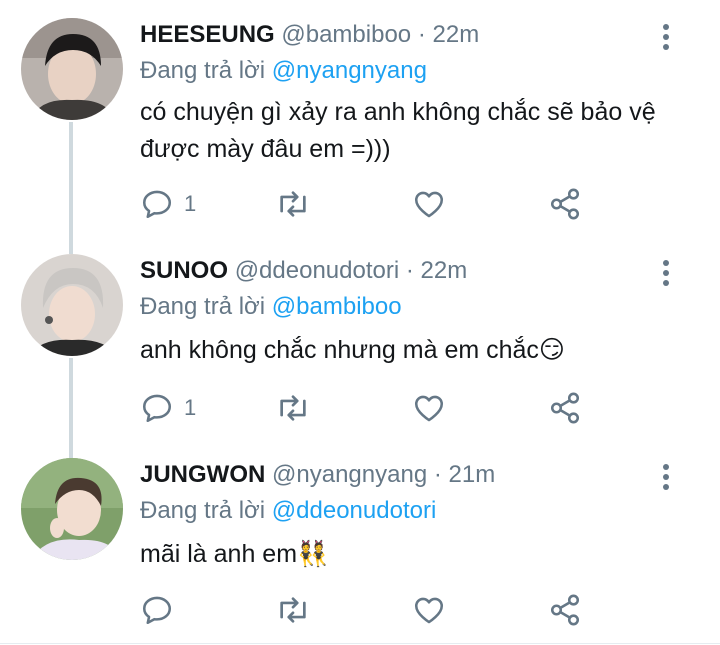 The height and width of the screenshot is (645, 720). I want to click on display-name: SUNOO, so click(184, 270).